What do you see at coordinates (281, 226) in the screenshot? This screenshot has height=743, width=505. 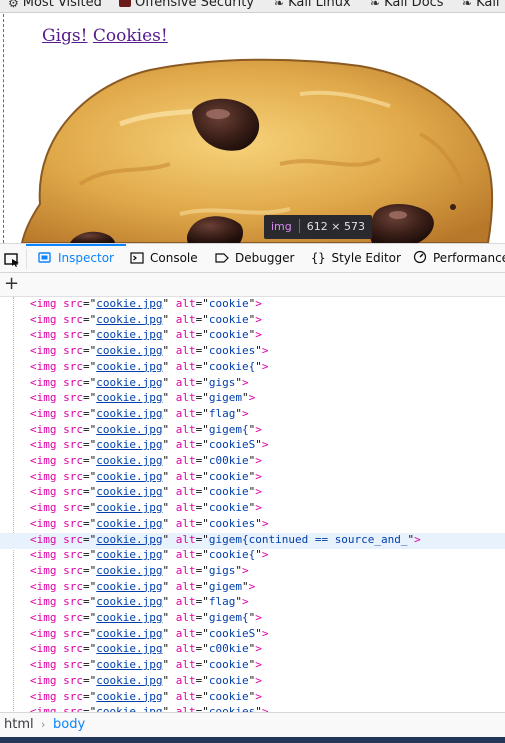 I see `infobar-tag: img` at bounding box center [281, 226].